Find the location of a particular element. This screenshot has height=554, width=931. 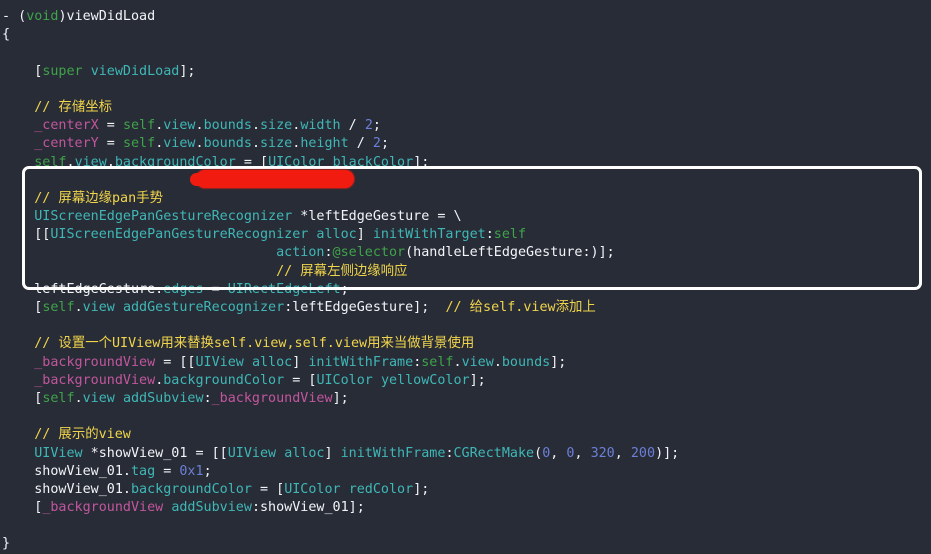

code-token: void is located at coordinates (42, 16).